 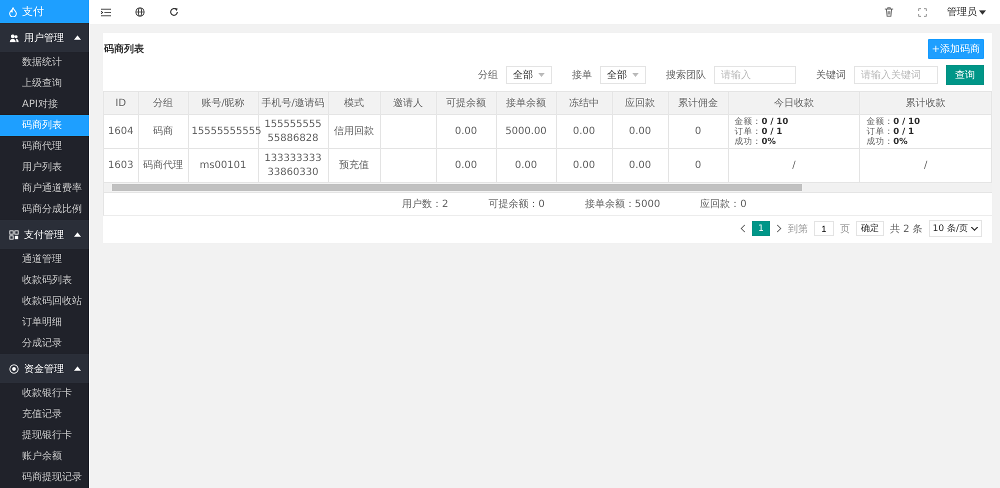 What do you see at coordinates (831, 75) in the screenshot?
I see `filter-label: 关键词` at bounding box center [831, 75].